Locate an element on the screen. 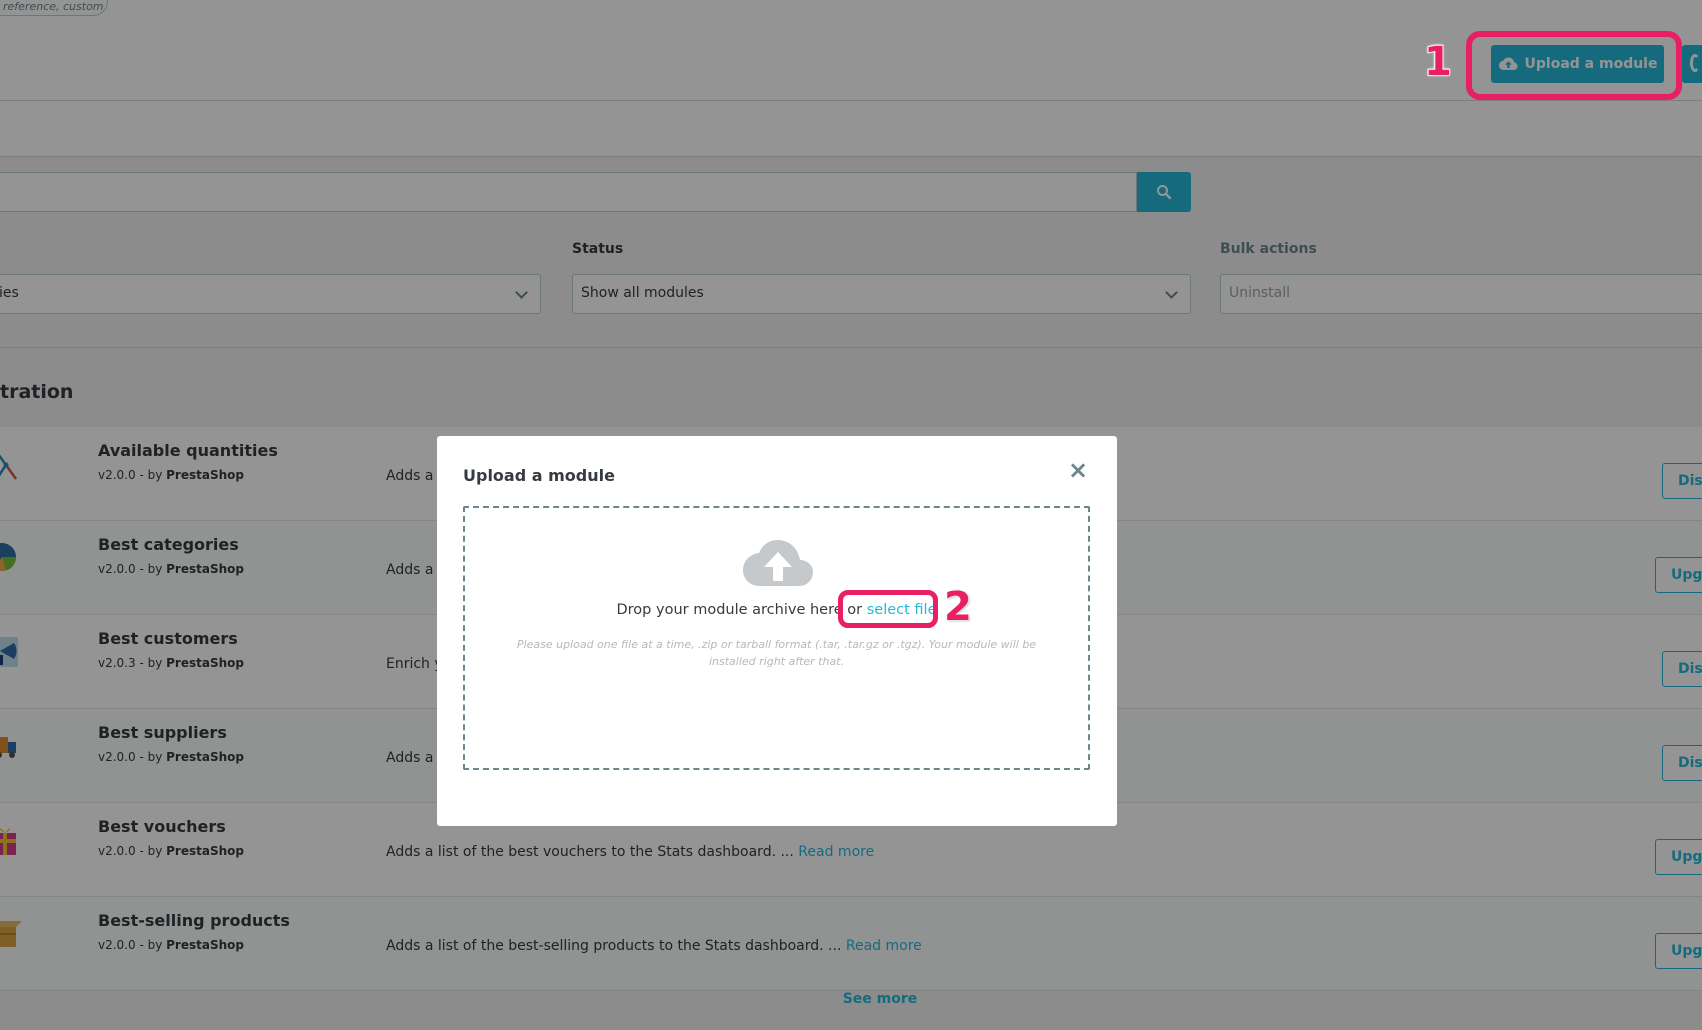 This screenshot has height=1030, width=1702. modal-title: Upload a module is located at coordinates (539, 475).